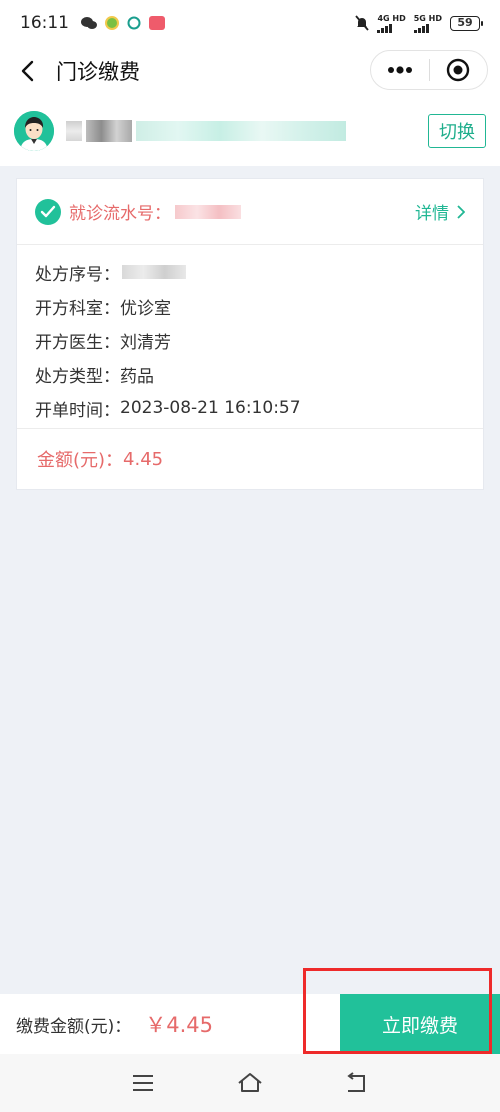 Image resolution: width=500 pixels, height=1112 pixels. I want to click on page-title: 门诊缴费, so click(98, 72).